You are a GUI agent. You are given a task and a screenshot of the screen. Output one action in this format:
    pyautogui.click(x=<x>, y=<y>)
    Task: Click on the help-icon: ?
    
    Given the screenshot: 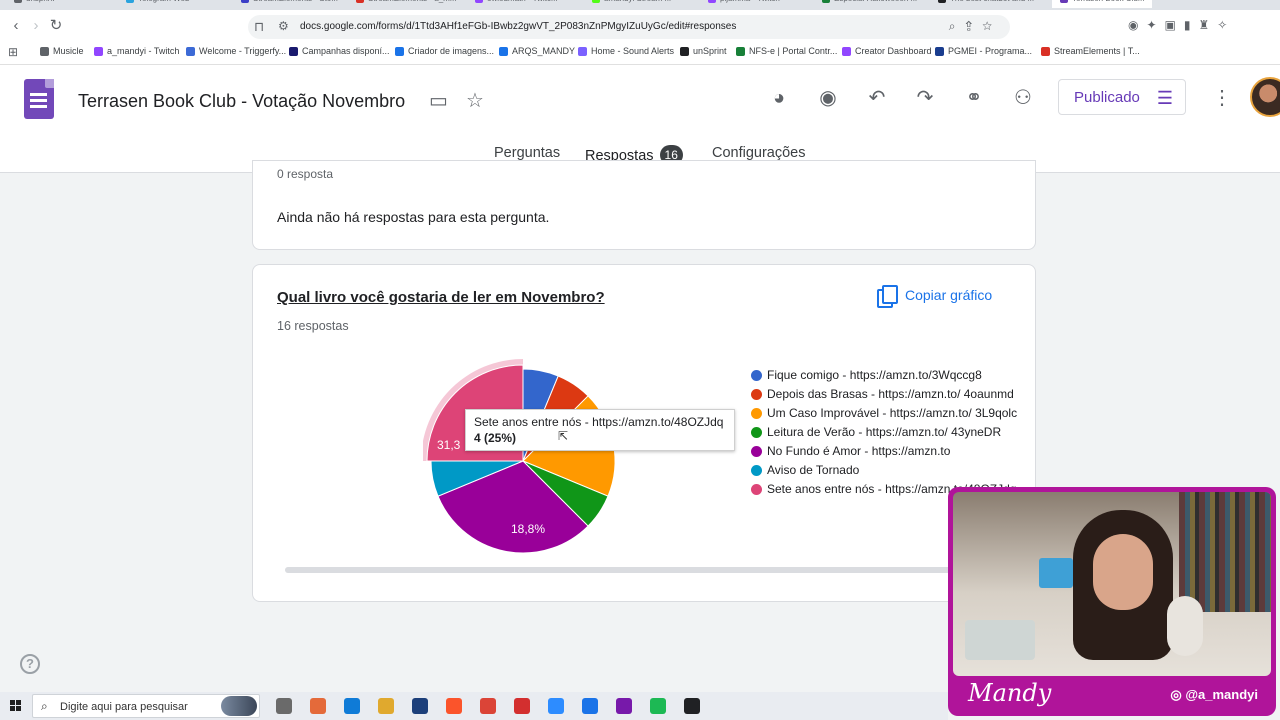 What is the action you would take?
    pyautogui.click(x=30, y=664)
    